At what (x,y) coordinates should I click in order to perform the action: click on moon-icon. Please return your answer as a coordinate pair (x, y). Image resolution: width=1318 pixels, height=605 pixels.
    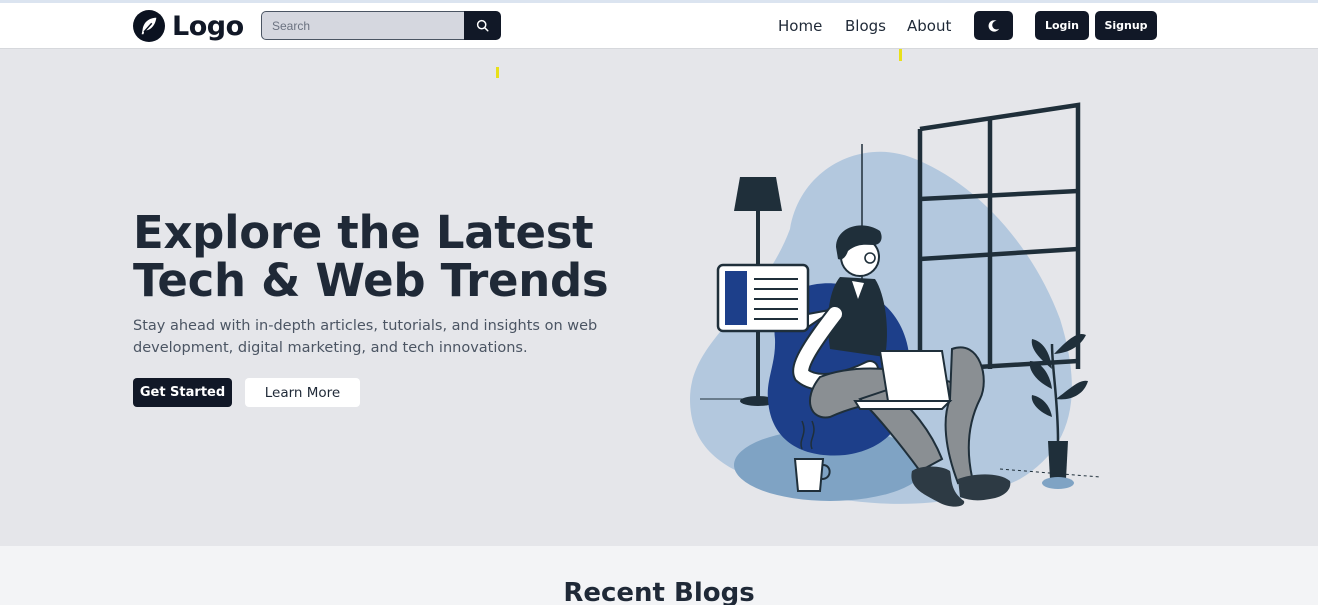
    Looking at the image, I should click on (993, 25).